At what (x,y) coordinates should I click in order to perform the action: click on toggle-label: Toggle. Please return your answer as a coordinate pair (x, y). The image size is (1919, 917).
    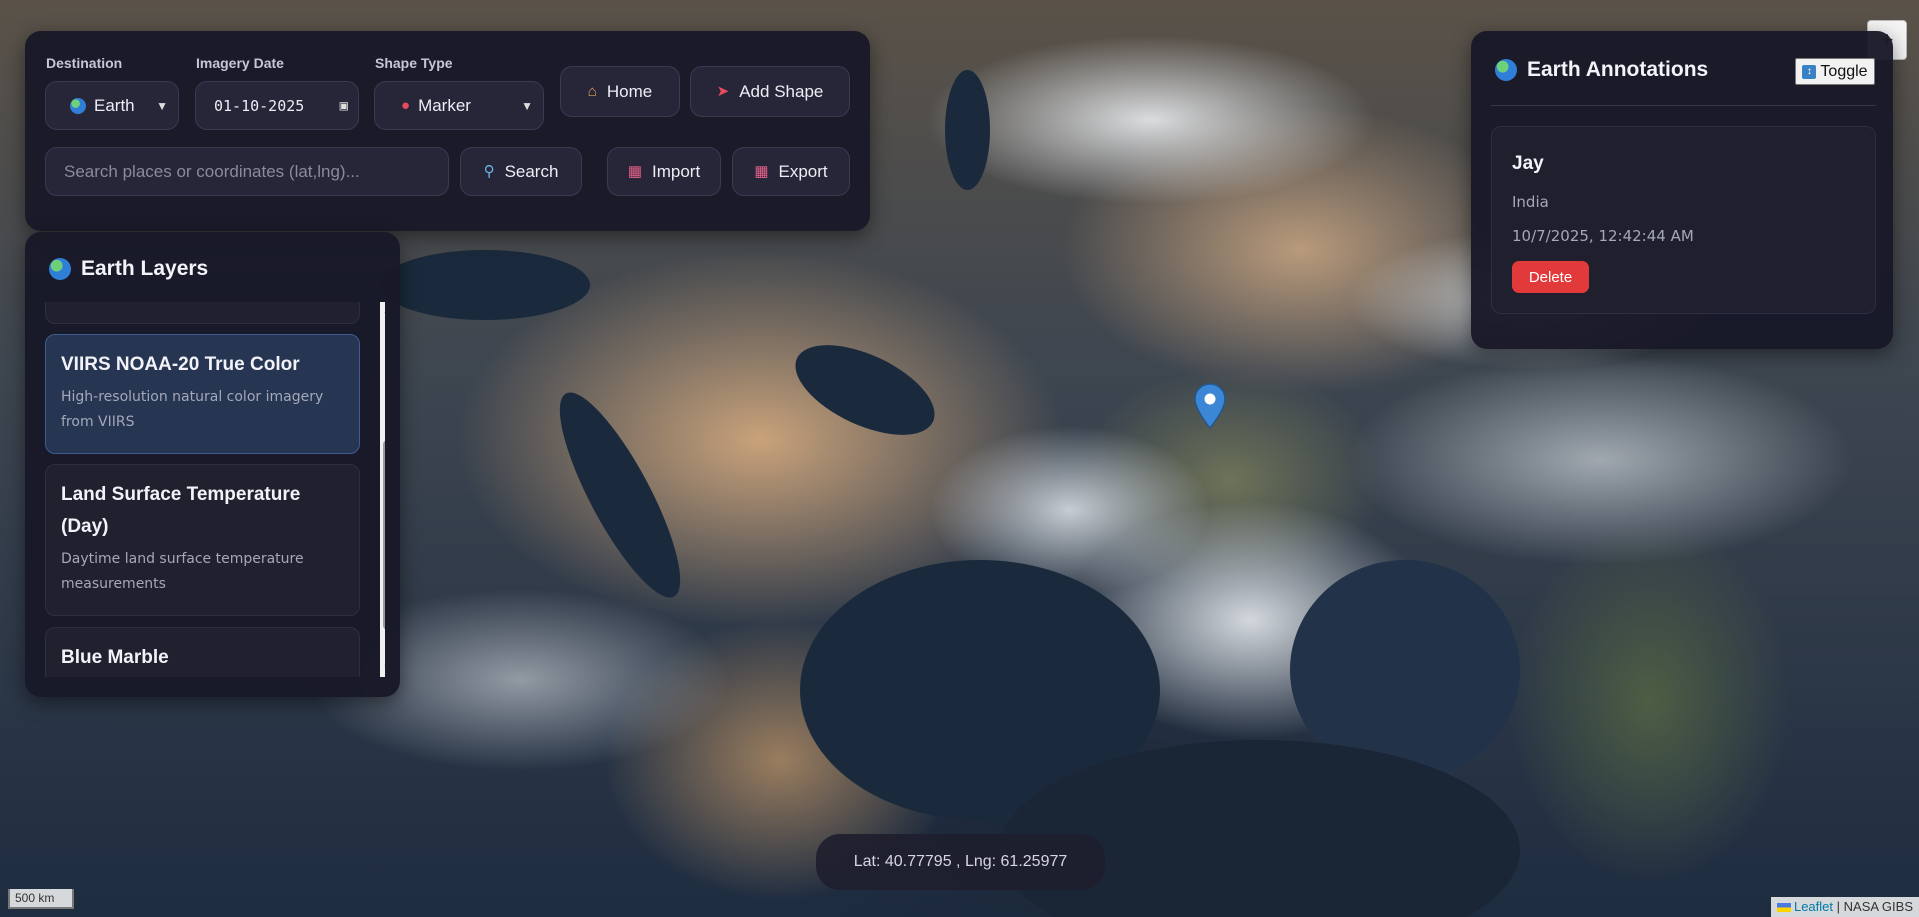
    Looking at the image, I should click on (1844, 71).